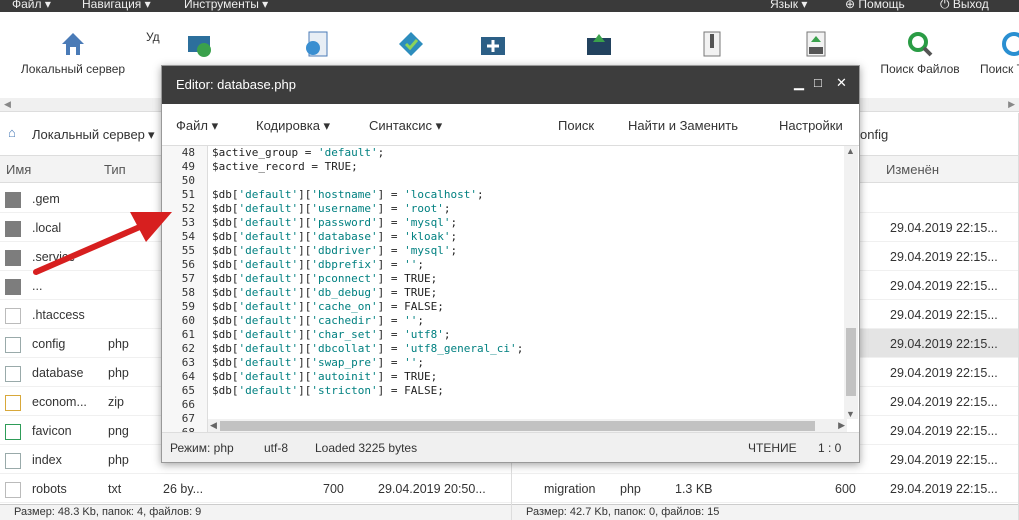  I want to click on menu-exit: ⏻ Выход, so click(964, 6).